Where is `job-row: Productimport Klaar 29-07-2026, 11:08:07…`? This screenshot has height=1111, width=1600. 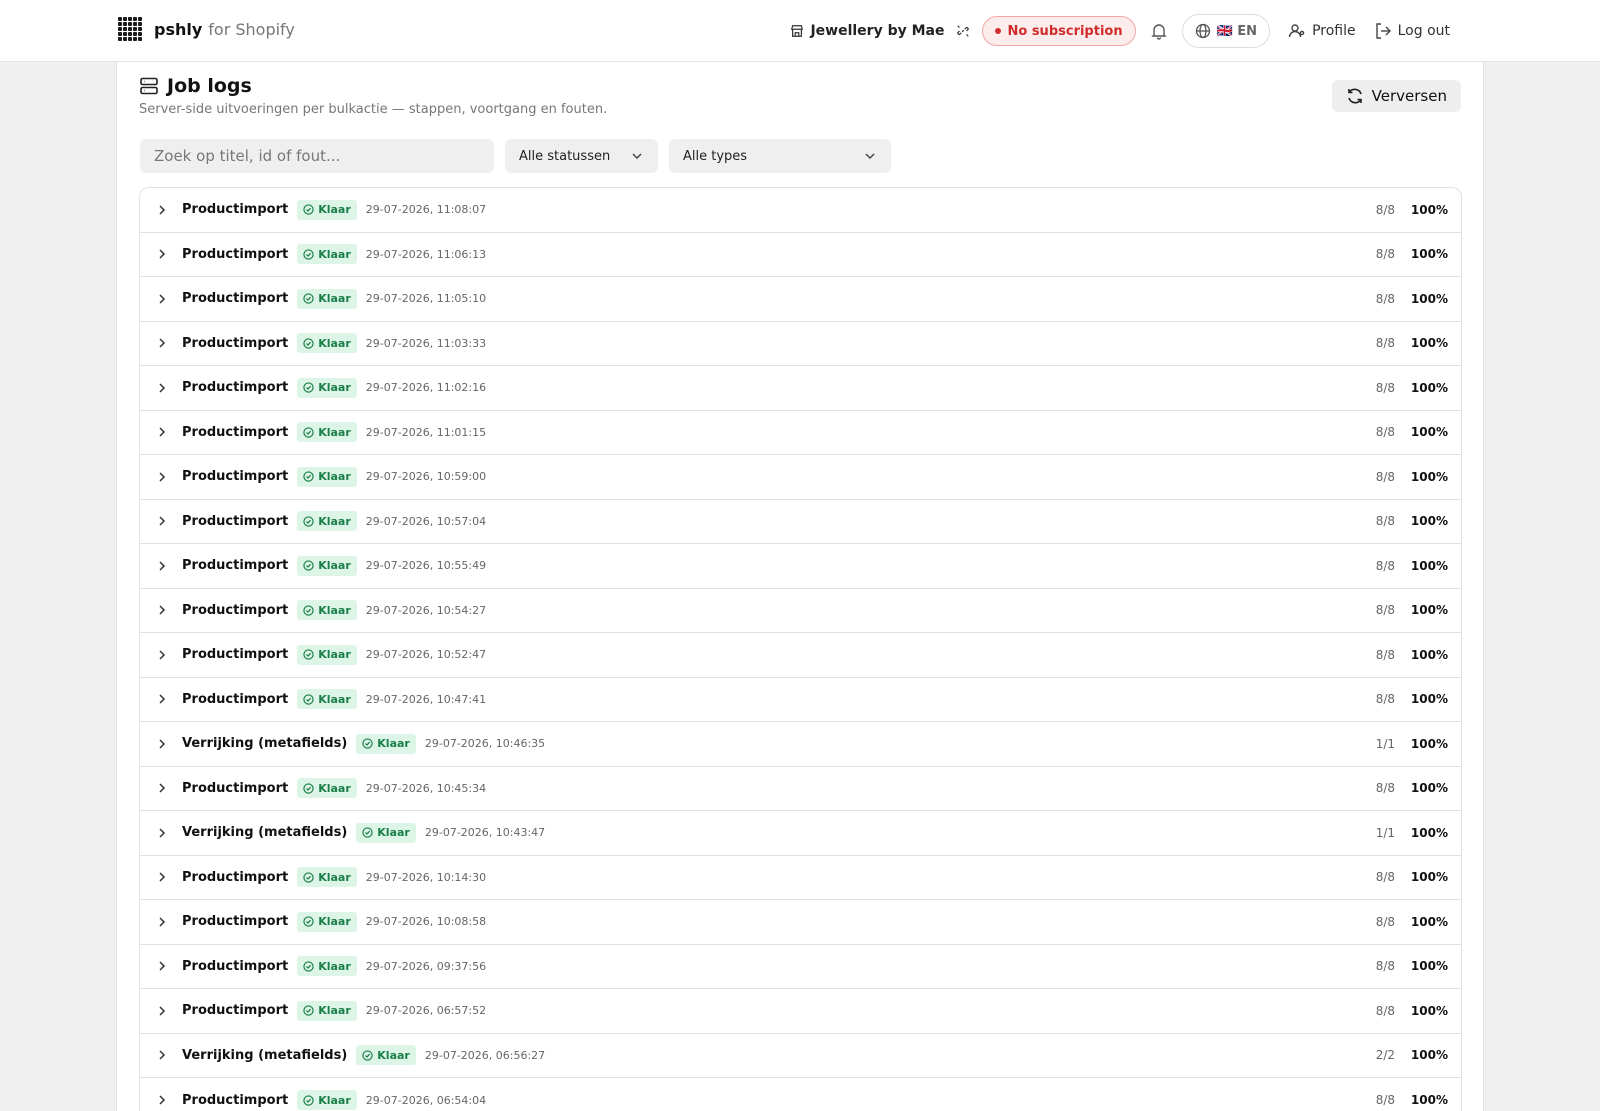 job-row: Productimport Klaar 29-07-2026, 11:08:07… is located at coordinates (800, 210).